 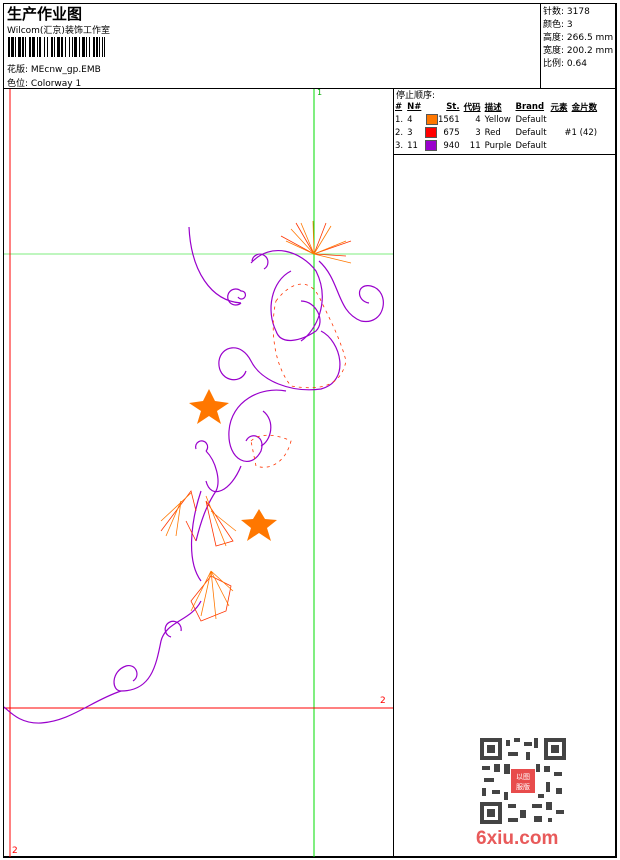 I want to click on col-brand: Brand, so click(x=530, y=106).